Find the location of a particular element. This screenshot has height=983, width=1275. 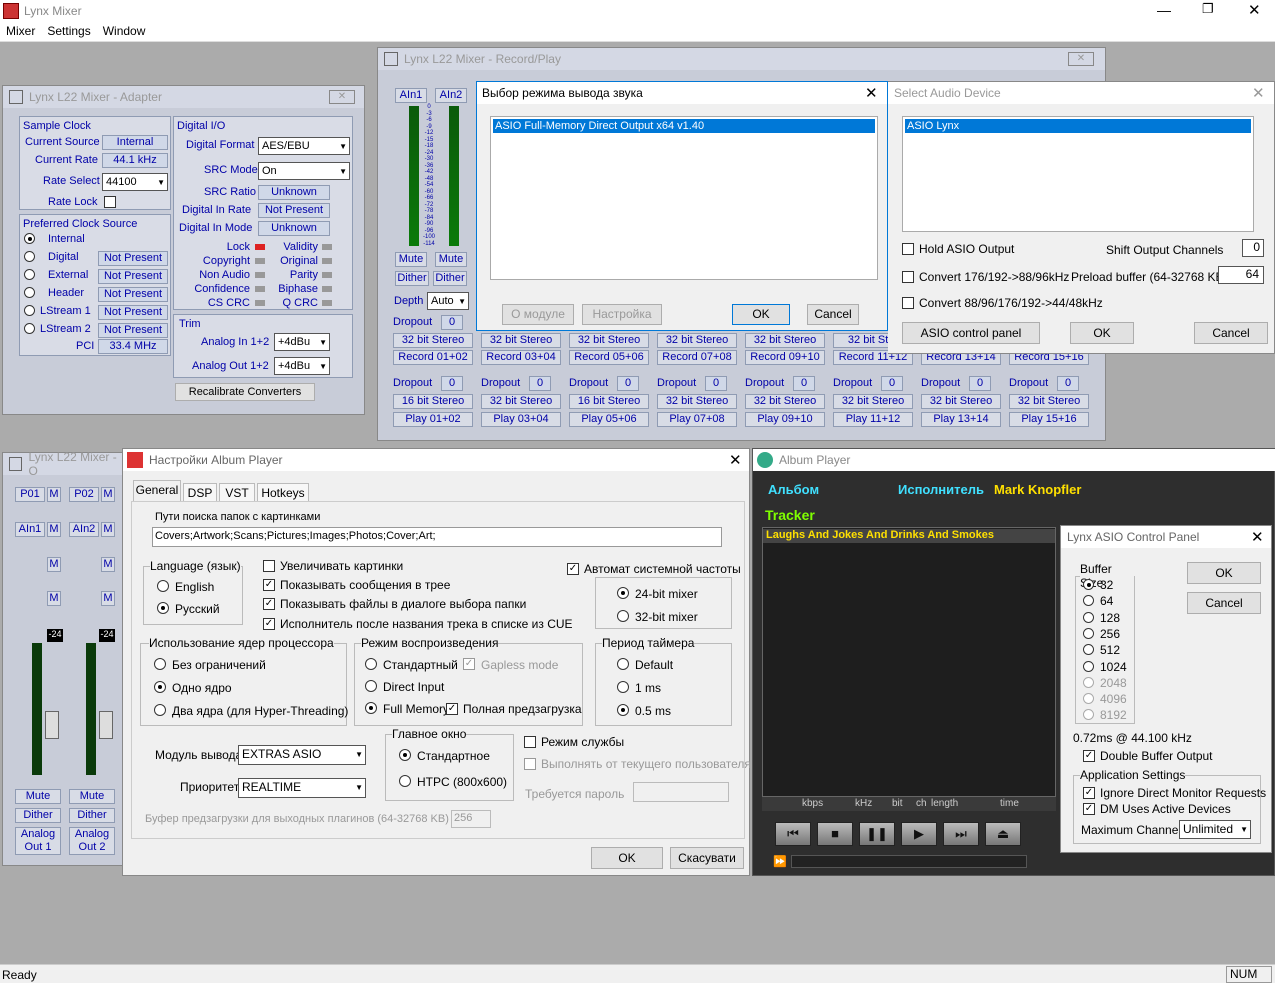

dm-active-checkbox: ✓ is located at coordinates (1089, 809).